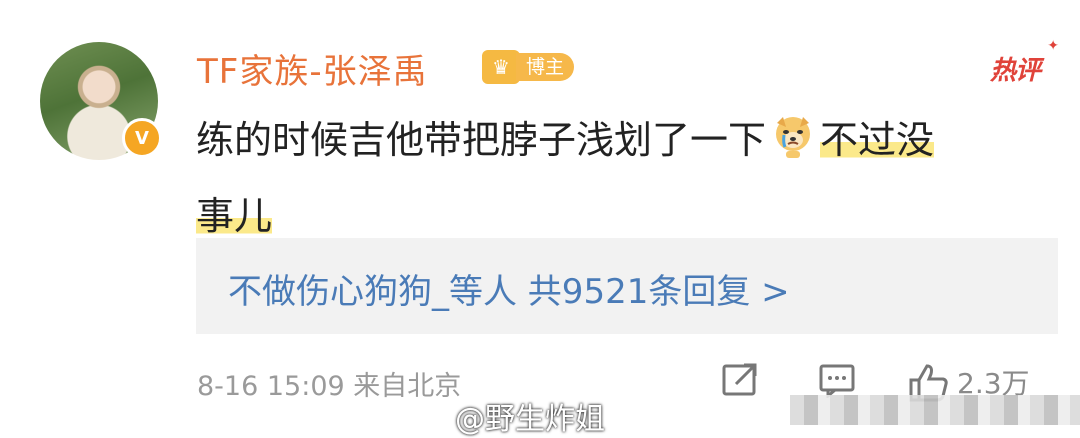  I want to click on blogger-badge: ♛ 博主, so click(528, 67).